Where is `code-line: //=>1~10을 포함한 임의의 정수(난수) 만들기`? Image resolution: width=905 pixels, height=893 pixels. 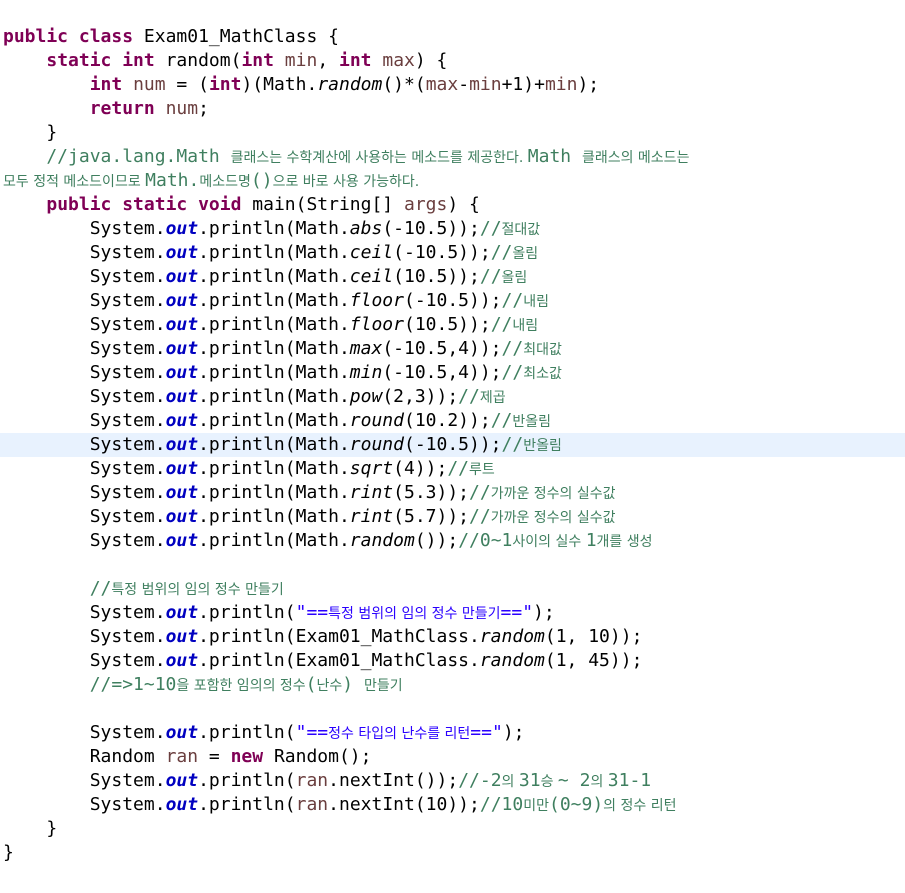 code-line: //=>1~10을 포함한 임의의 정수(난수) 만들기 is located at coordinates (452, 685).